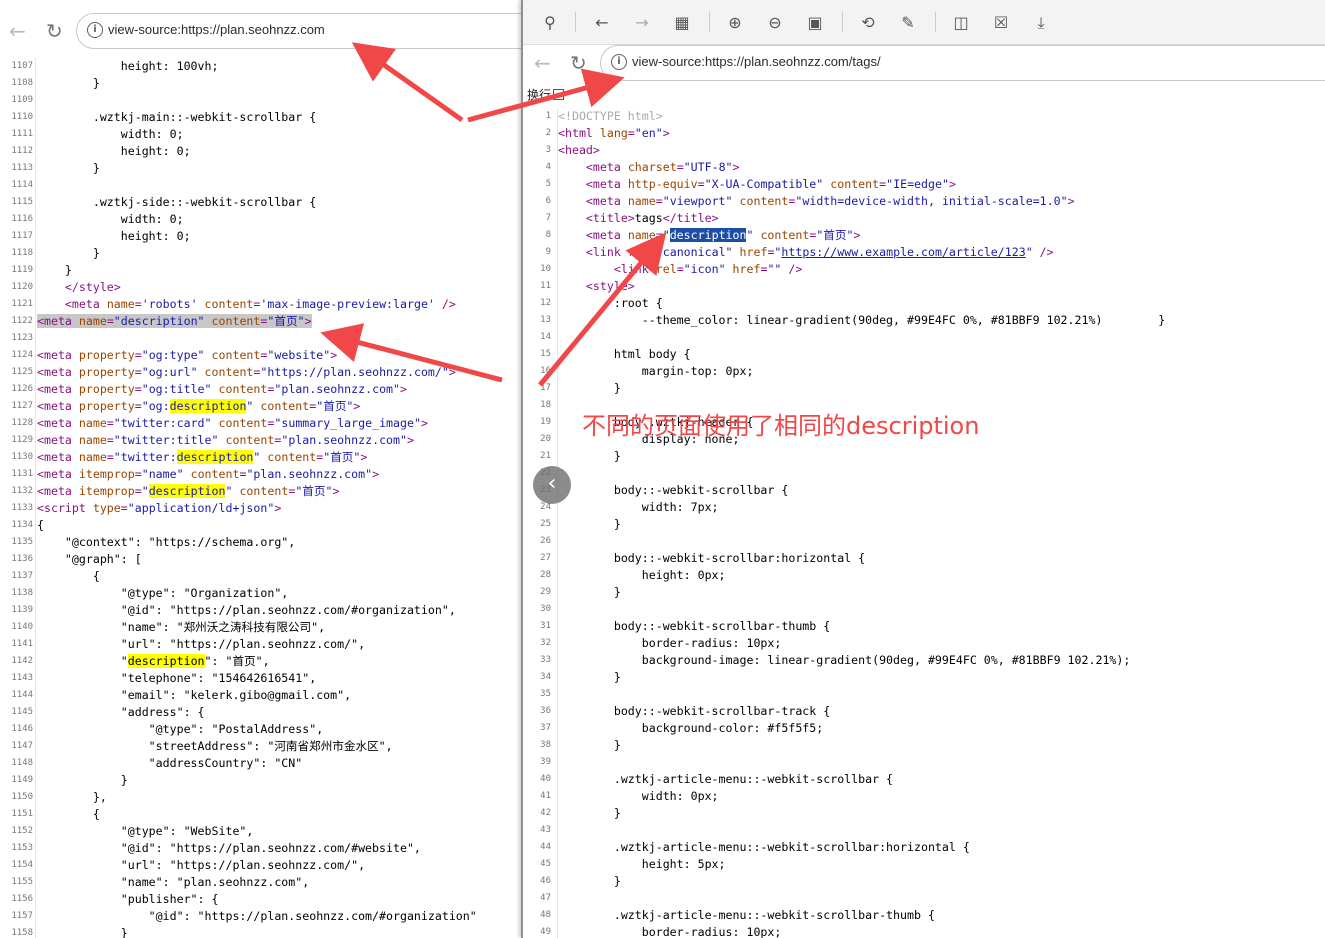 The image size is (1325, 938). I want to click on arrow-to-right-url, so click(546, 95).